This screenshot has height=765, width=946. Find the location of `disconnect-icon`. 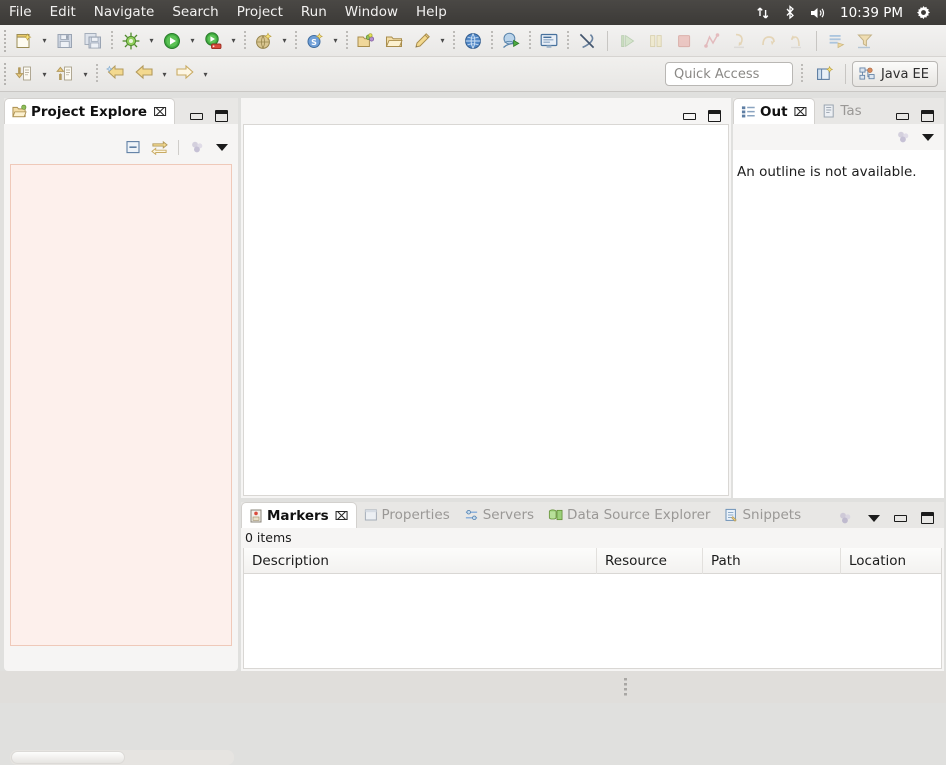

disconnect-icon is located at coordinates (712, 41).